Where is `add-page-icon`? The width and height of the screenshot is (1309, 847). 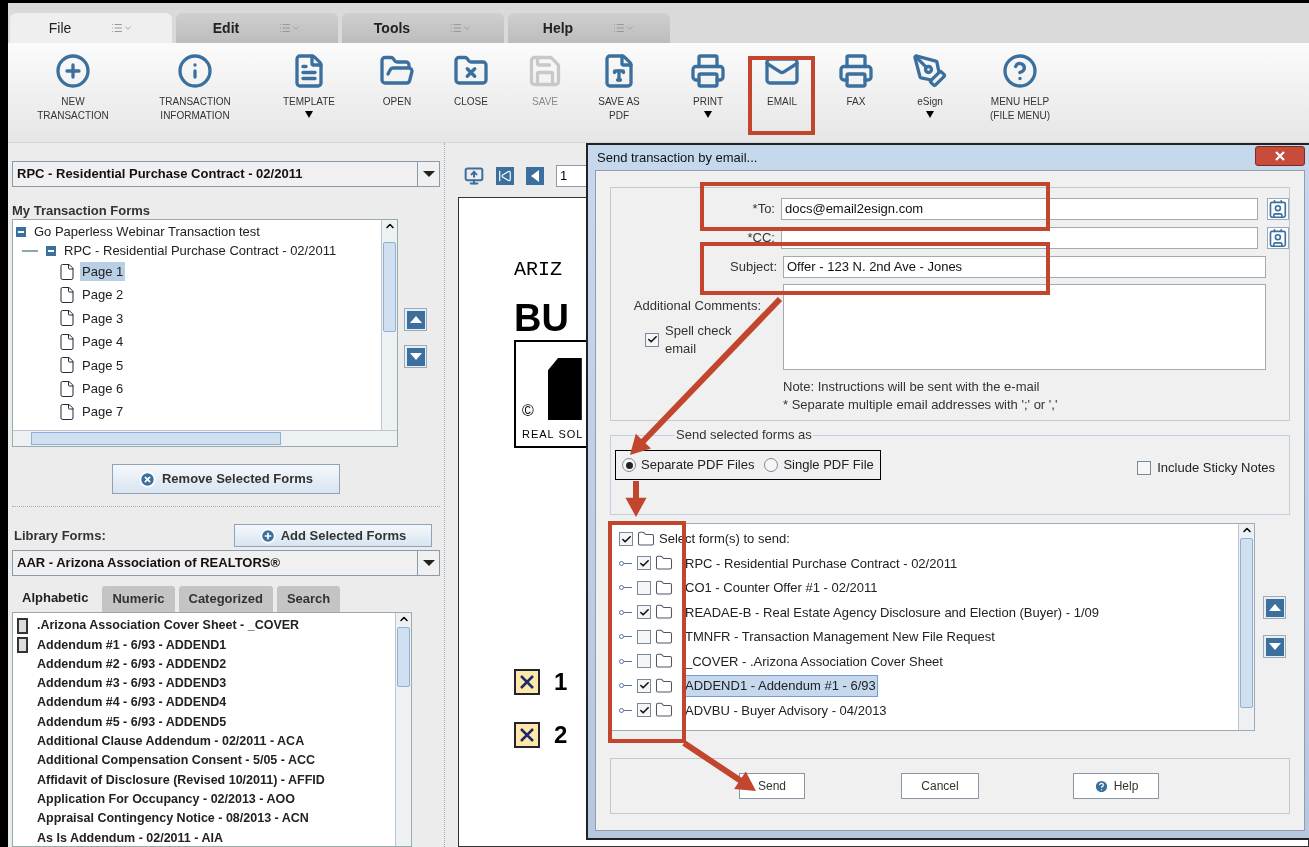
add-page-icon is located at coordinates (474, 175).